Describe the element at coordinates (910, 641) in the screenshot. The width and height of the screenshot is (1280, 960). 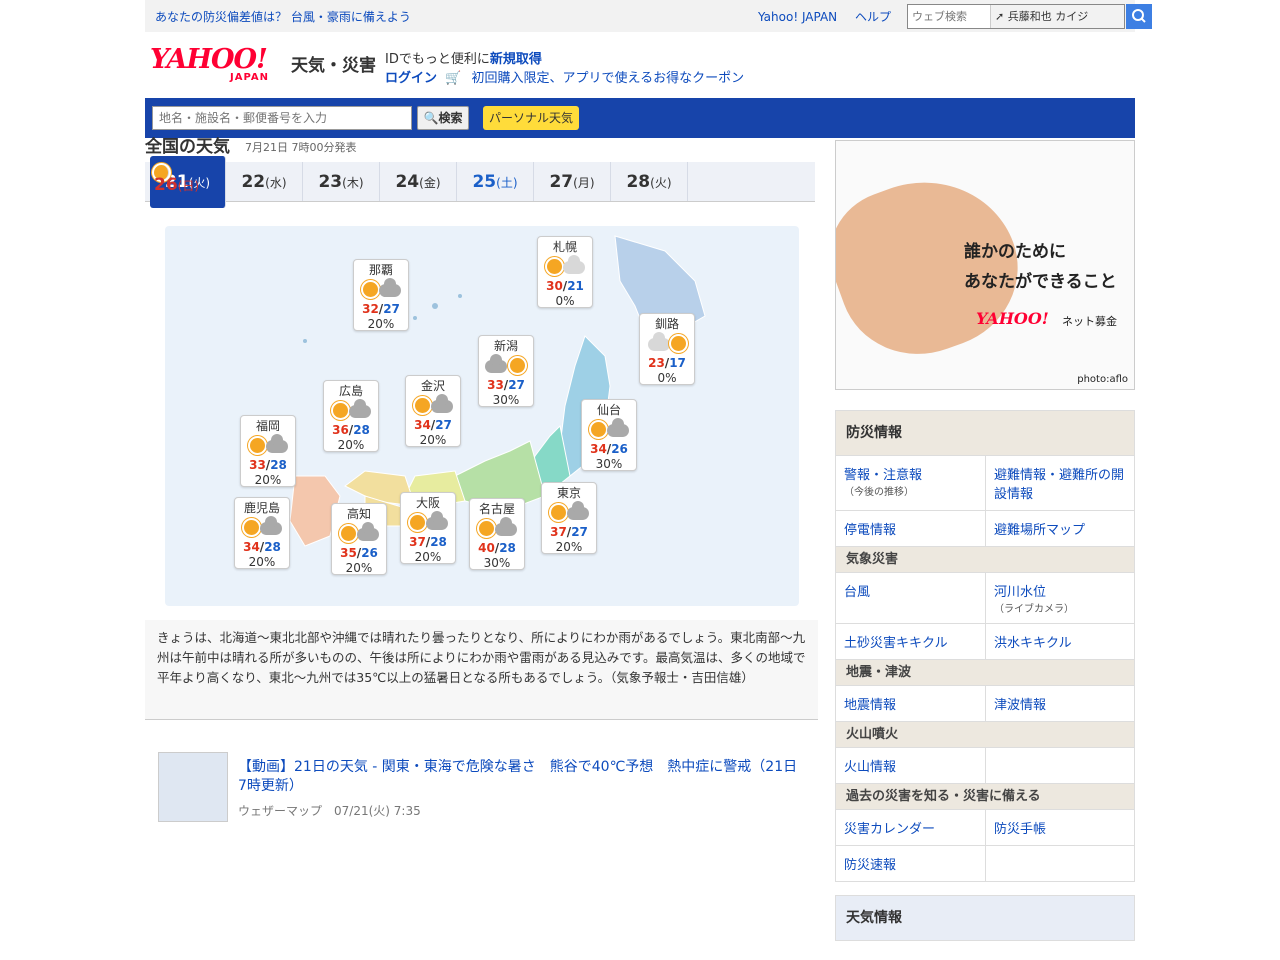
I see `link-landslide: 土砂災害キキクル` at that location.